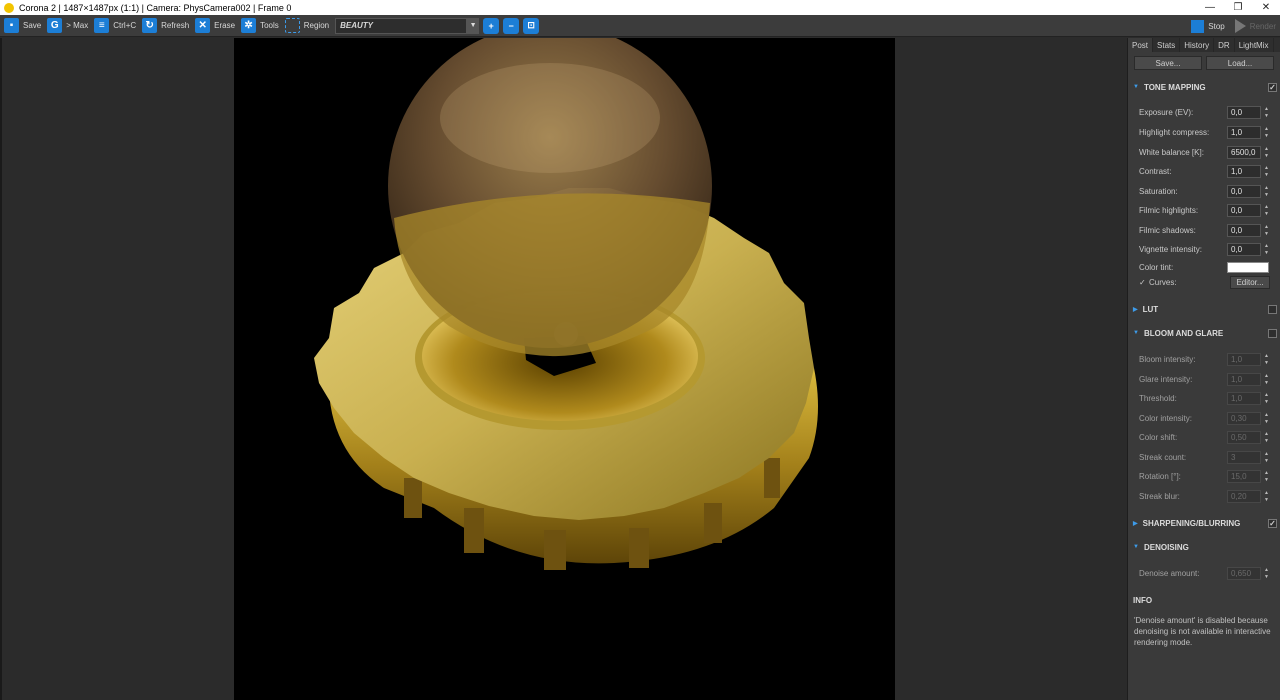  Describe the element at coordinates (1183, 333) in the screenshot. I see `bloom-glare-title: BLOOM AND GLARE` at that location.